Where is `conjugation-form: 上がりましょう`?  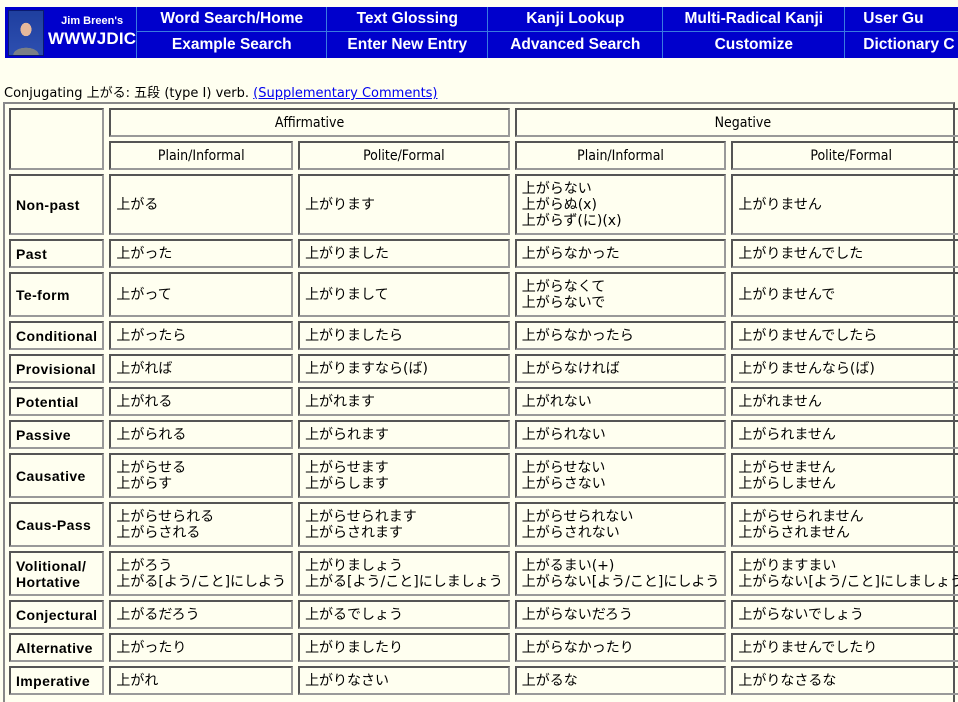 conjugation-form: 上がりましょう is located at coordinates (354, 565).